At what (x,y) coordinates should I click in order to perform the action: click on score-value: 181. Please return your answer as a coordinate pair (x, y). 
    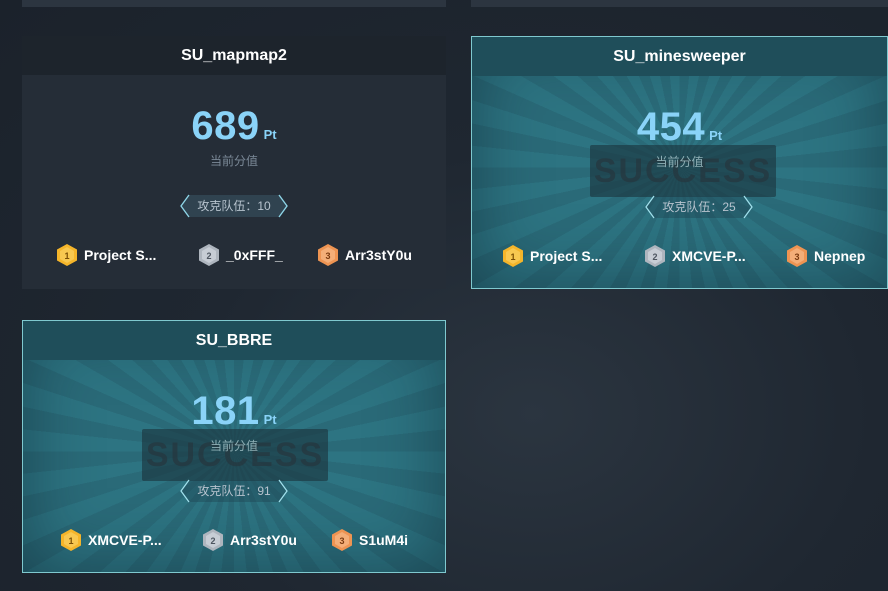
    Looking at the image, I should click on (225, 411).